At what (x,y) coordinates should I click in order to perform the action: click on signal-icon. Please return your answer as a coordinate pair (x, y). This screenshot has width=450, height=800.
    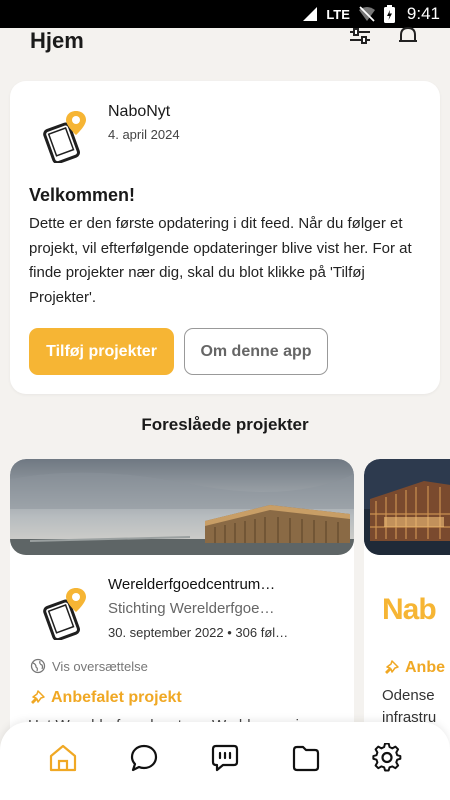
    Looking at the image, I should click on (310, 14).